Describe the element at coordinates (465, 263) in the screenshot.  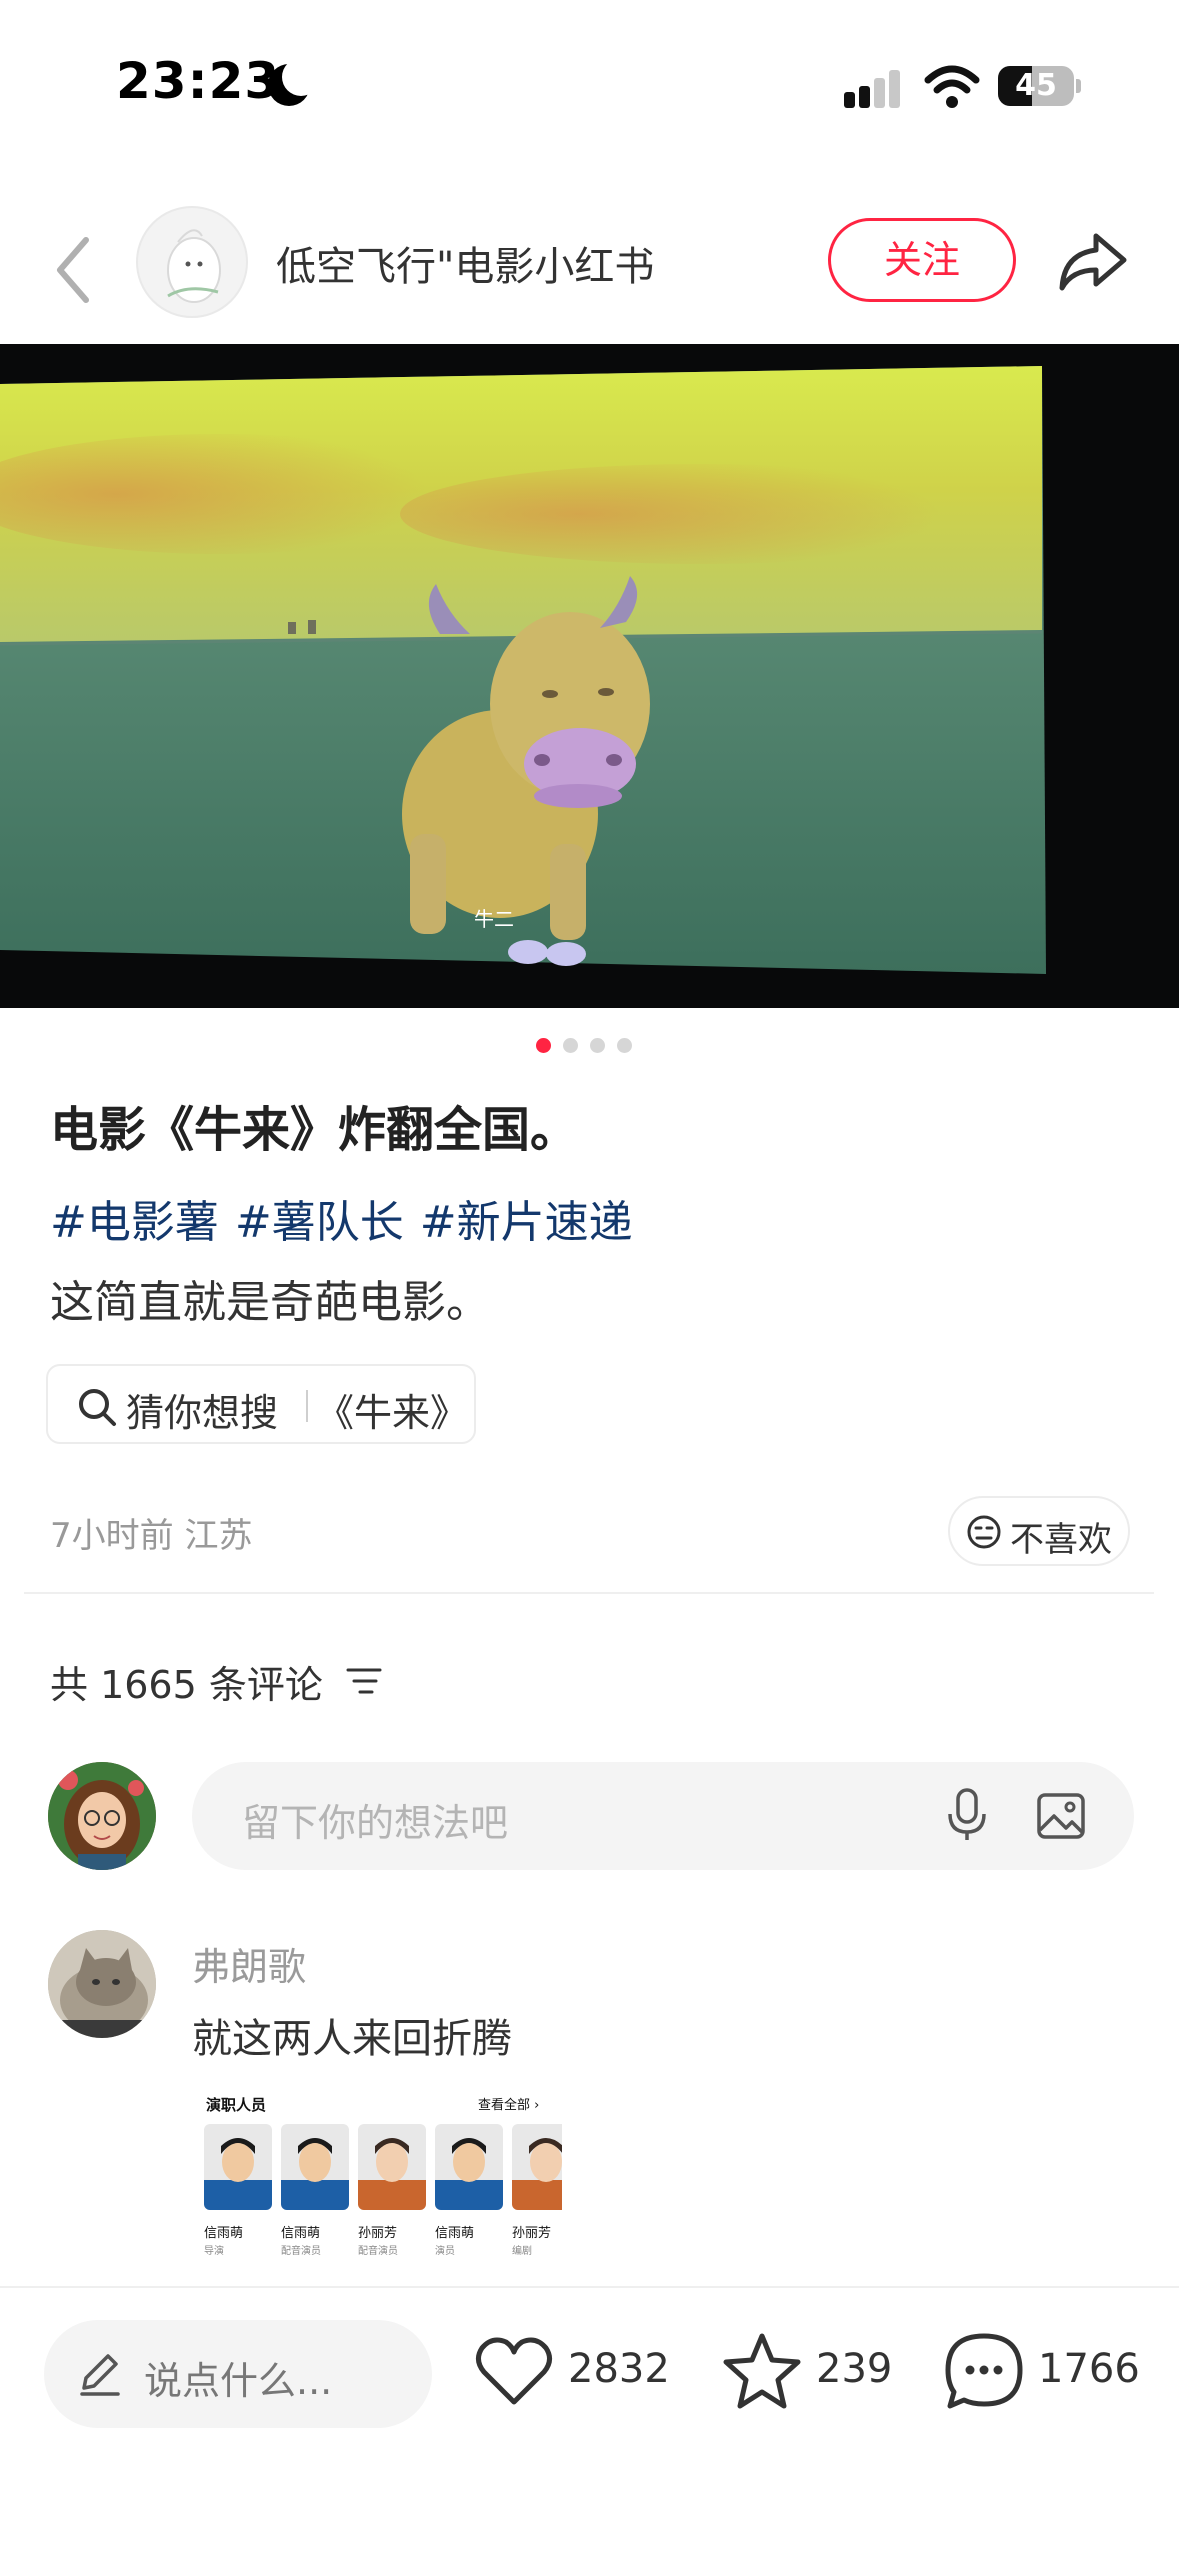
I see `author-name: 低空飞行"电影小红书` at that location.